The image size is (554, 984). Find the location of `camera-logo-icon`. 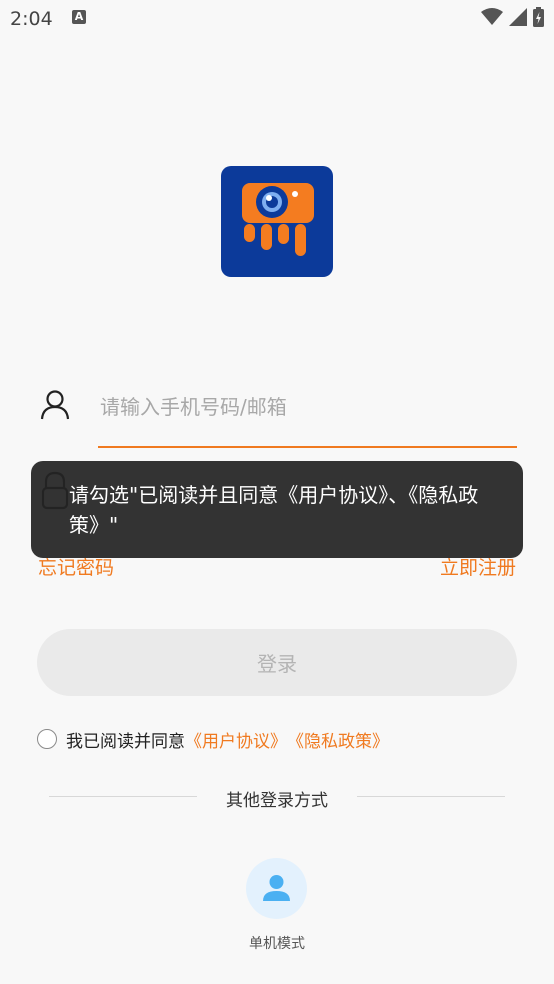

camera-logo-icon is located at coordinates (278, 219).